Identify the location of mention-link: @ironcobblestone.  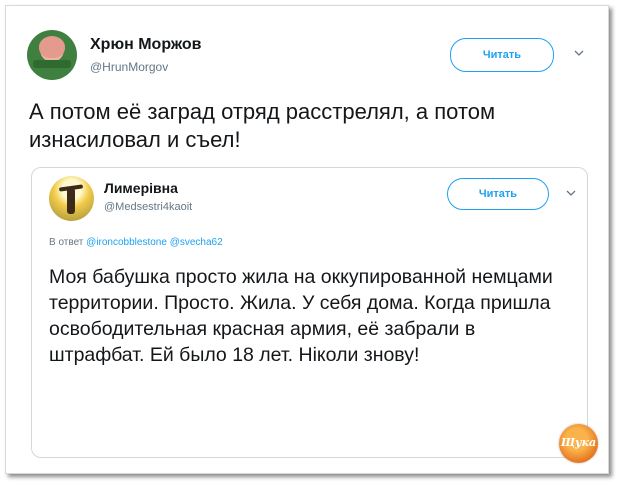
(126, 242).